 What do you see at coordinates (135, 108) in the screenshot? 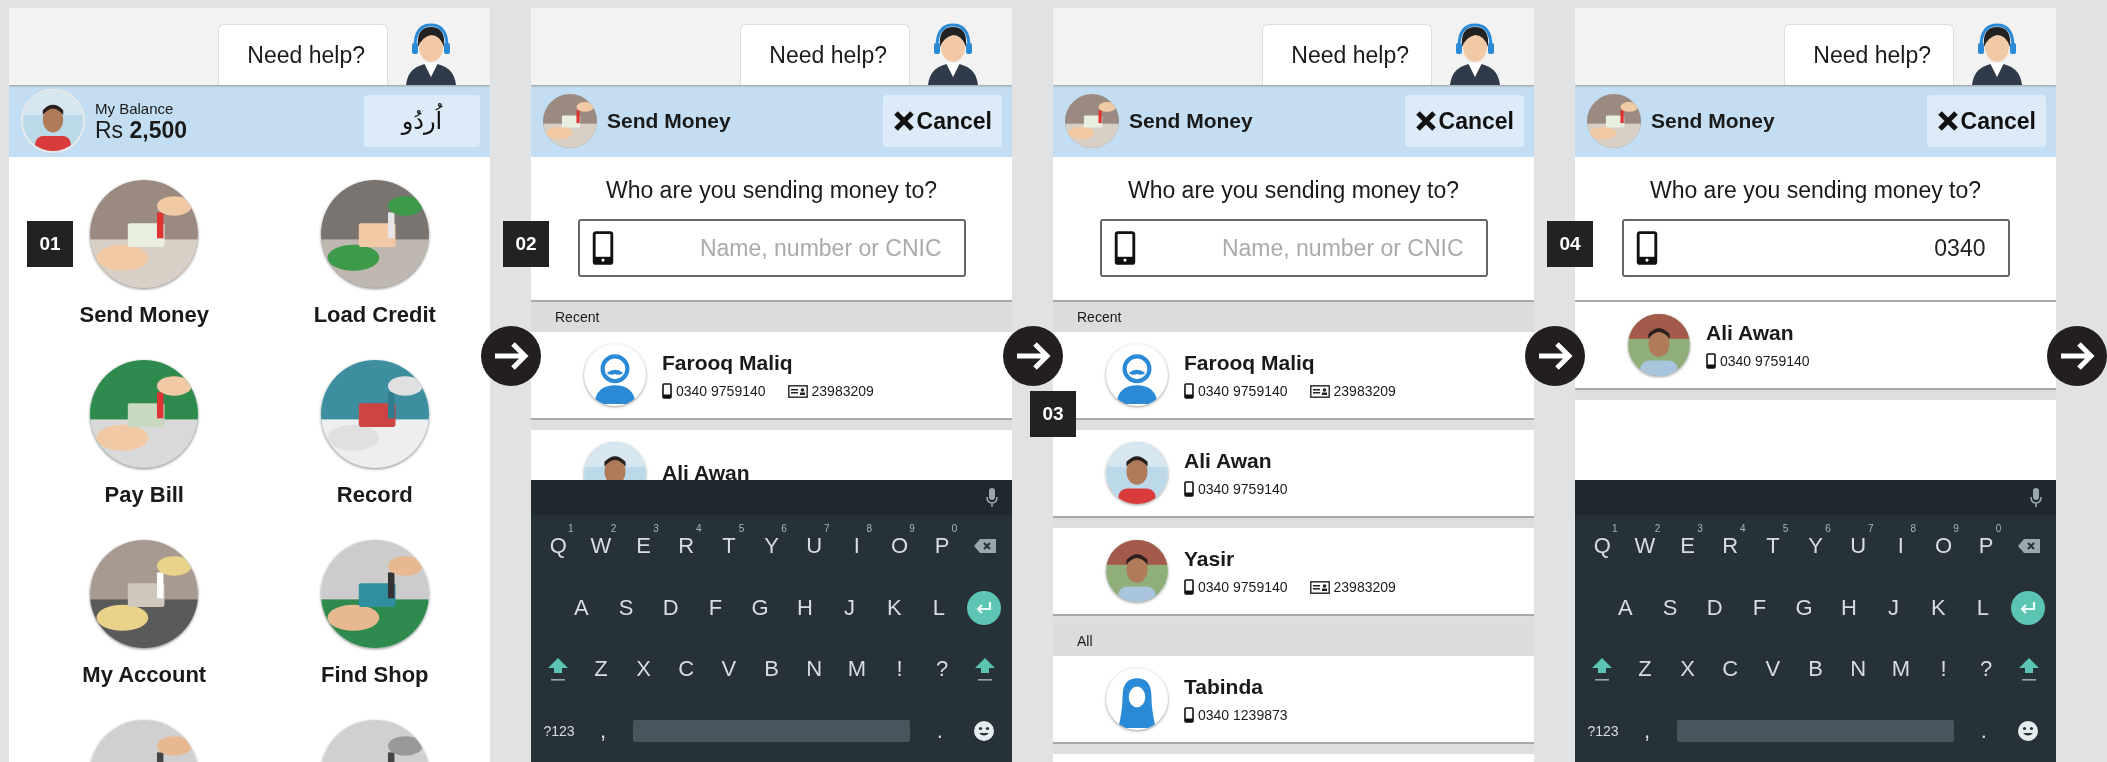
I see `balance-label: My Balance` at bounding box center [135, 108].